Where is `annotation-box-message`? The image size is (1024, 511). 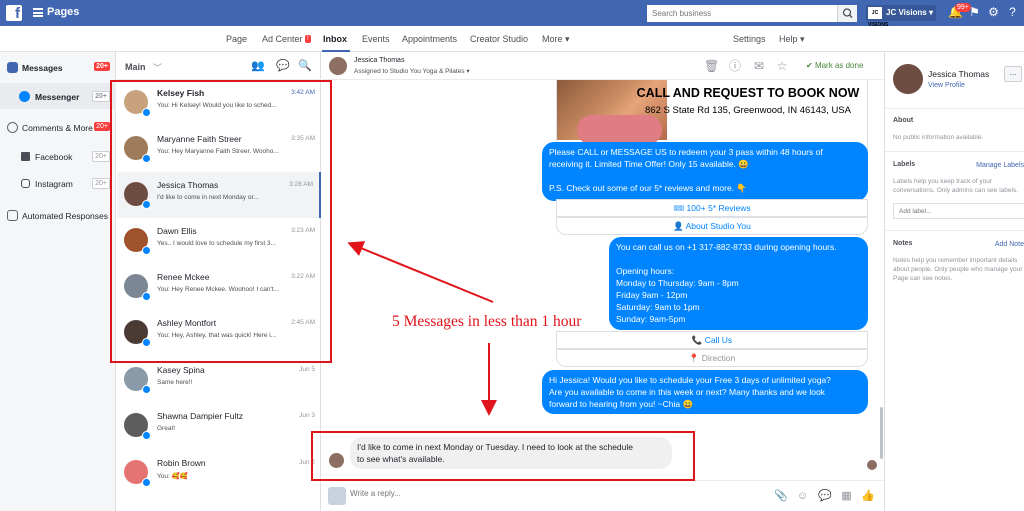 annotation-box-message is located at coordinates (503, 456).